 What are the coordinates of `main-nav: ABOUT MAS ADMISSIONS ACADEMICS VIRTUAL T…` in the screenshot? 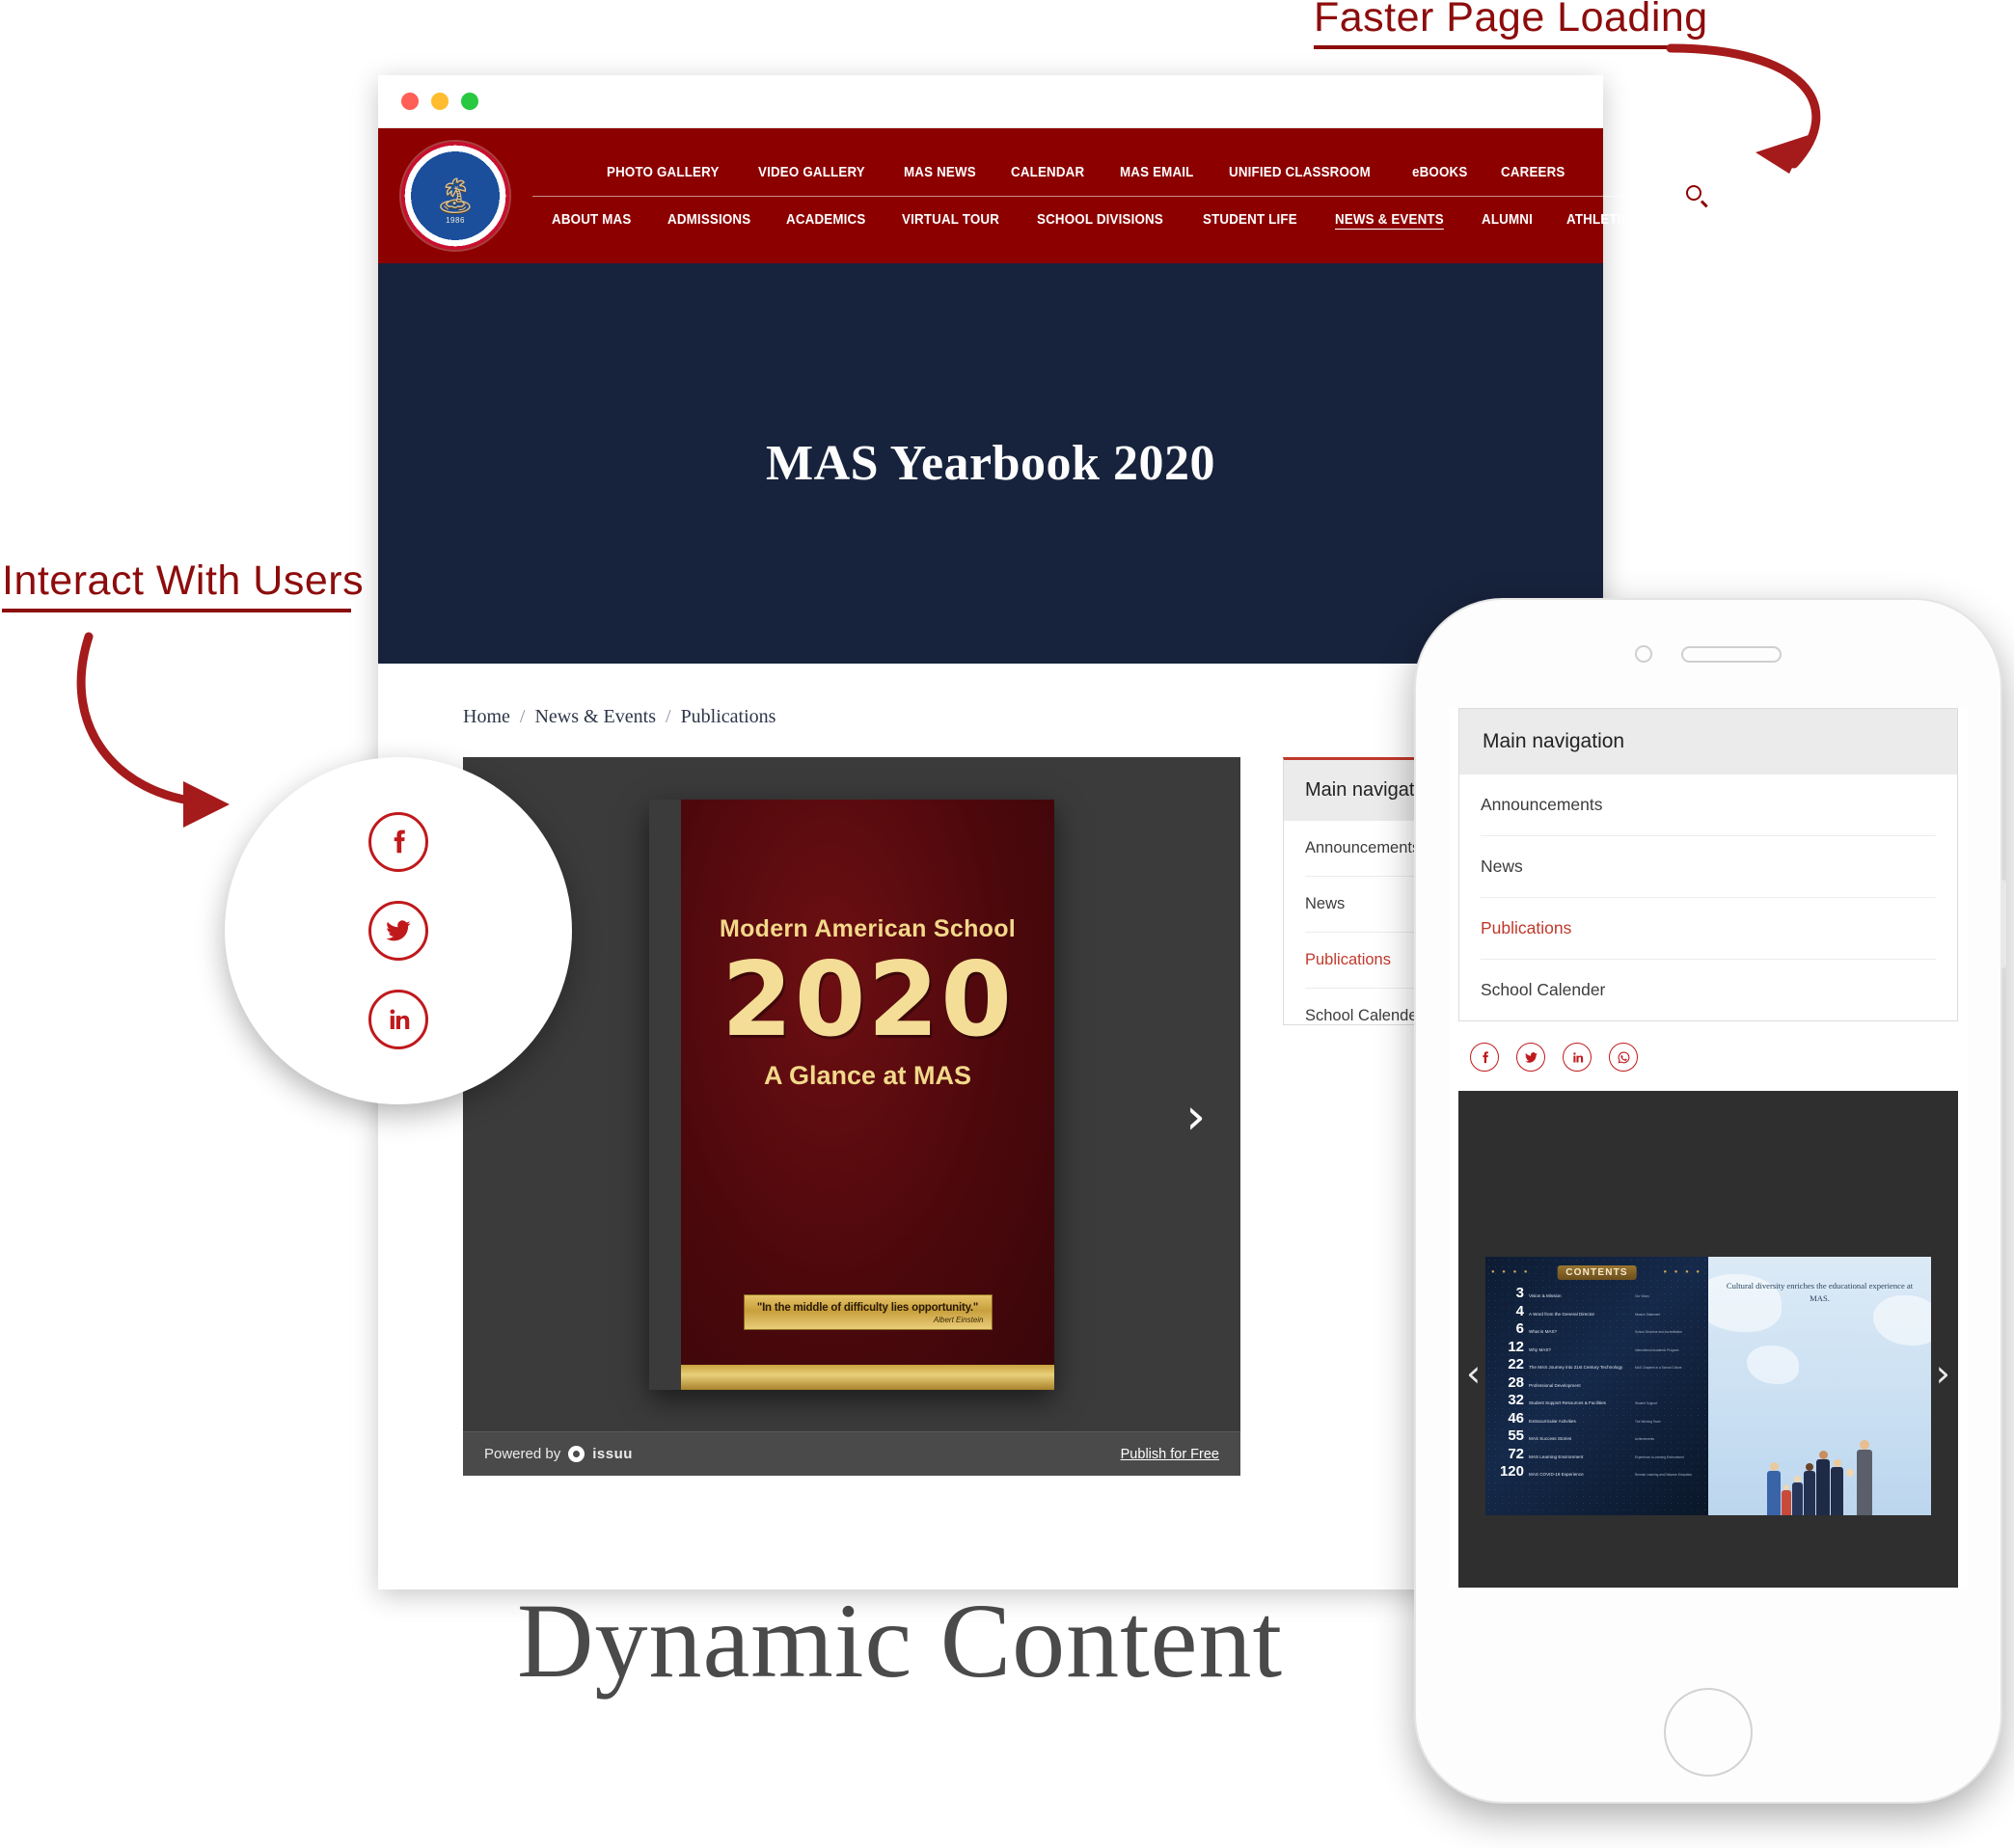 It's located at (1089, 212).